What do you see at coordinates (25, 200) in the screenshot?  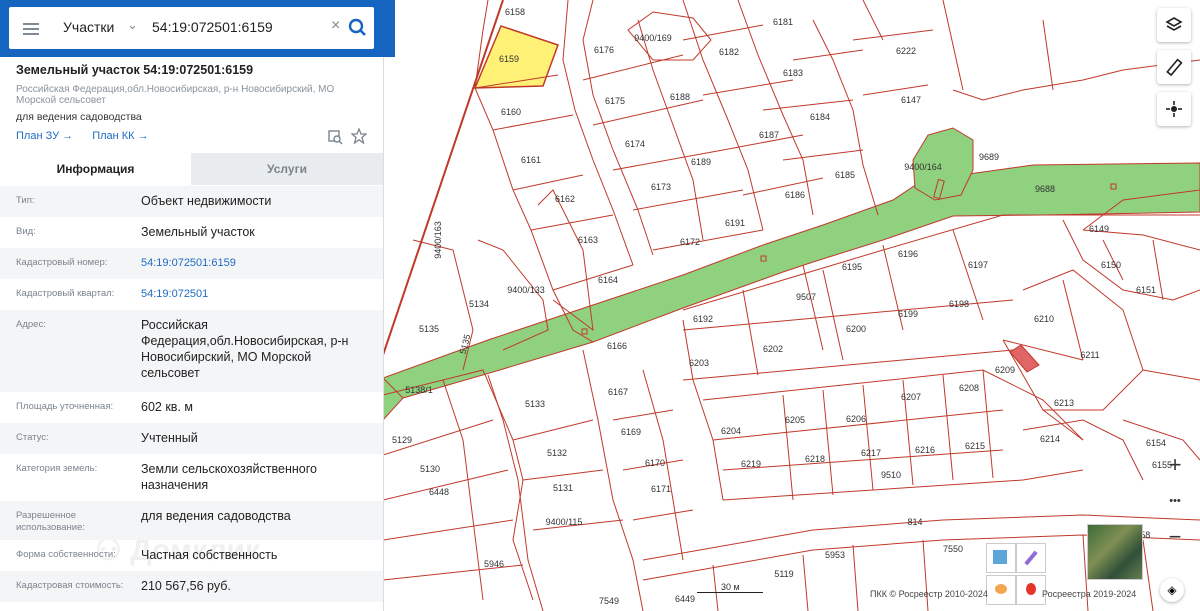 I see `field-label: Тип:` at bounding box center [25, 200].